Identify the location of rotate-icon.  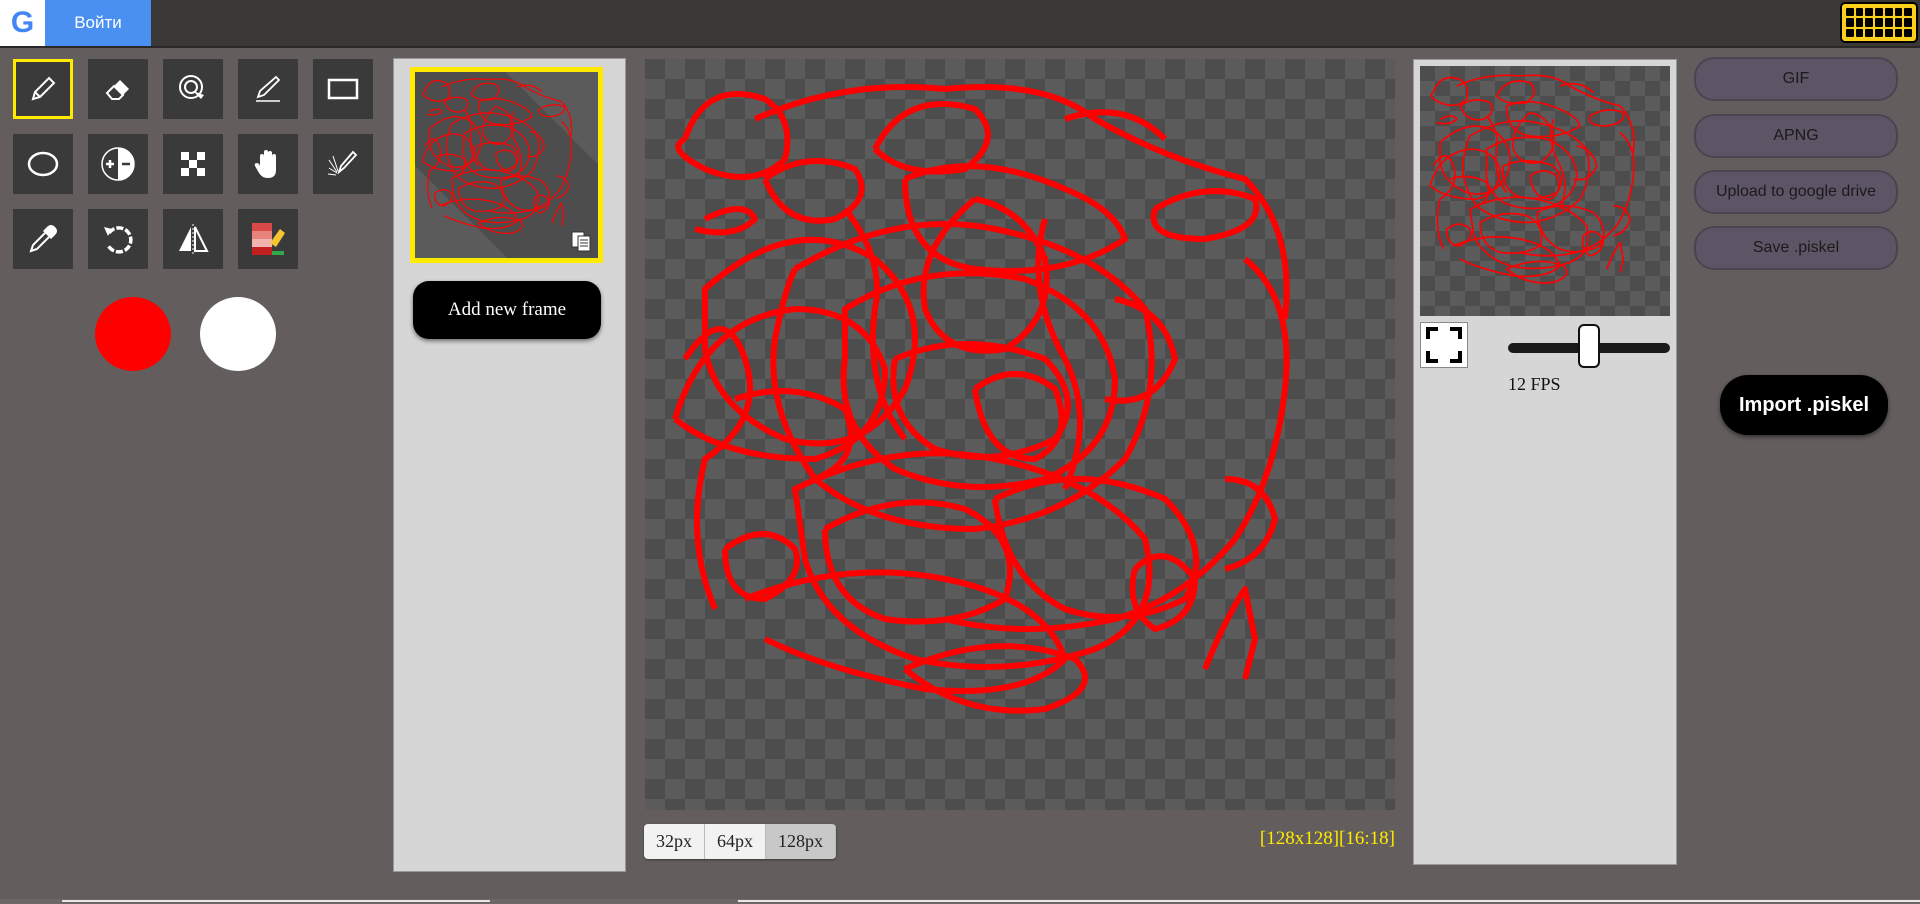
(118, 240).